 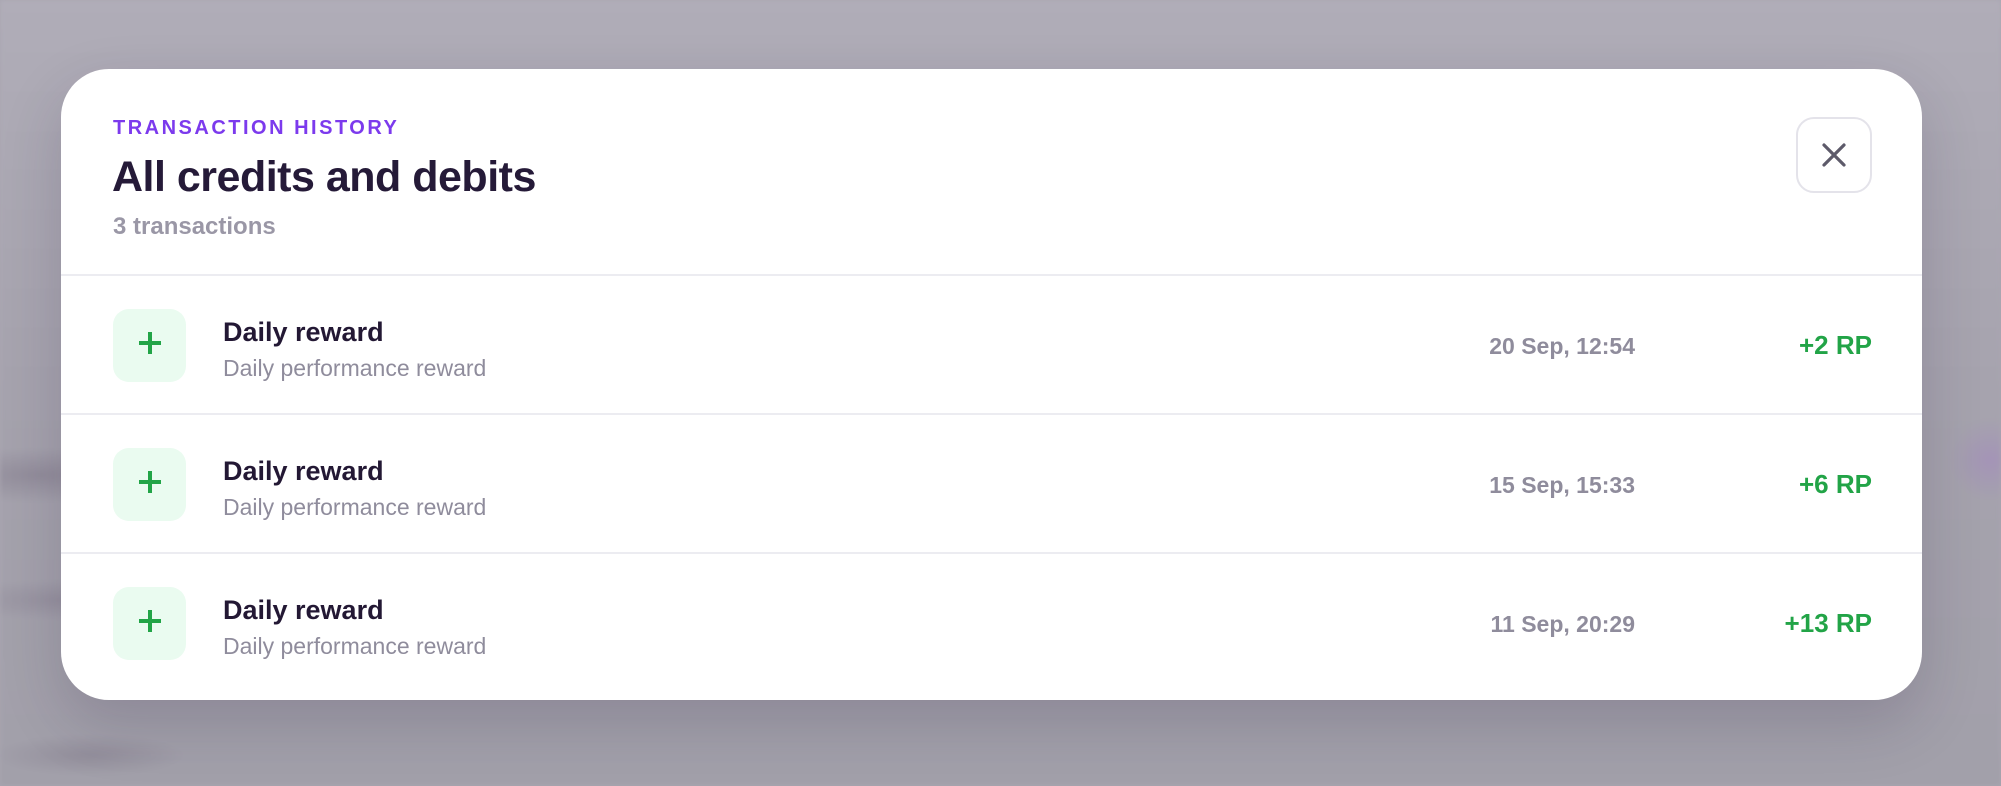 What do you see at coordinates (1562, 346) in the screenshot?
I see `transaction-date: 20 Sep, 12:54` at bounding box center [1562, 346].